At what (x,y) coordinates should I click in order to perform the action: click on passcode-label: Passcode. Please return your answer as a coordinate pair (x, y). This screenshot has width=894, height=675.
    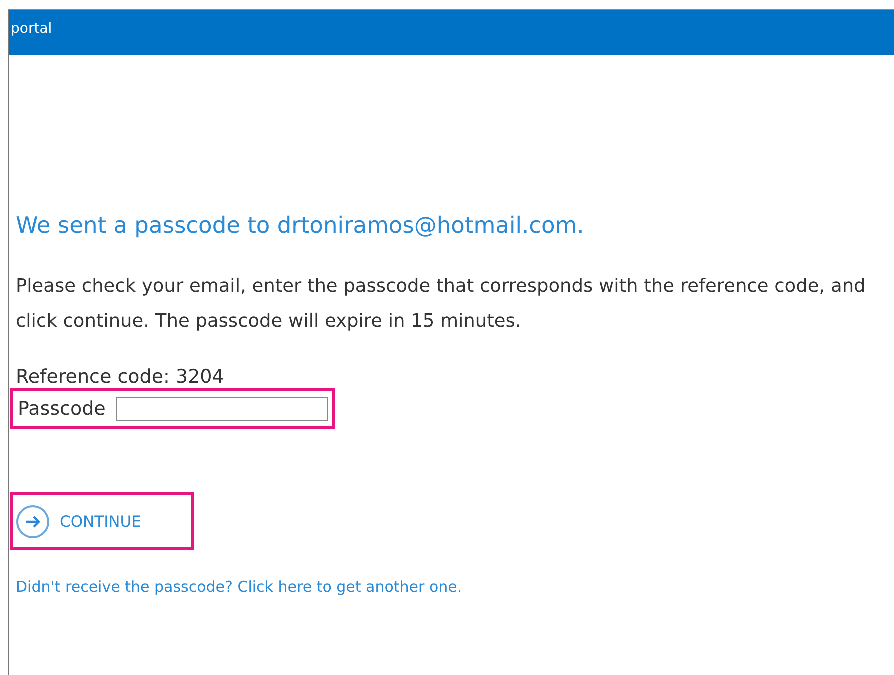
    Looking at the image, I should click on (62, 409).